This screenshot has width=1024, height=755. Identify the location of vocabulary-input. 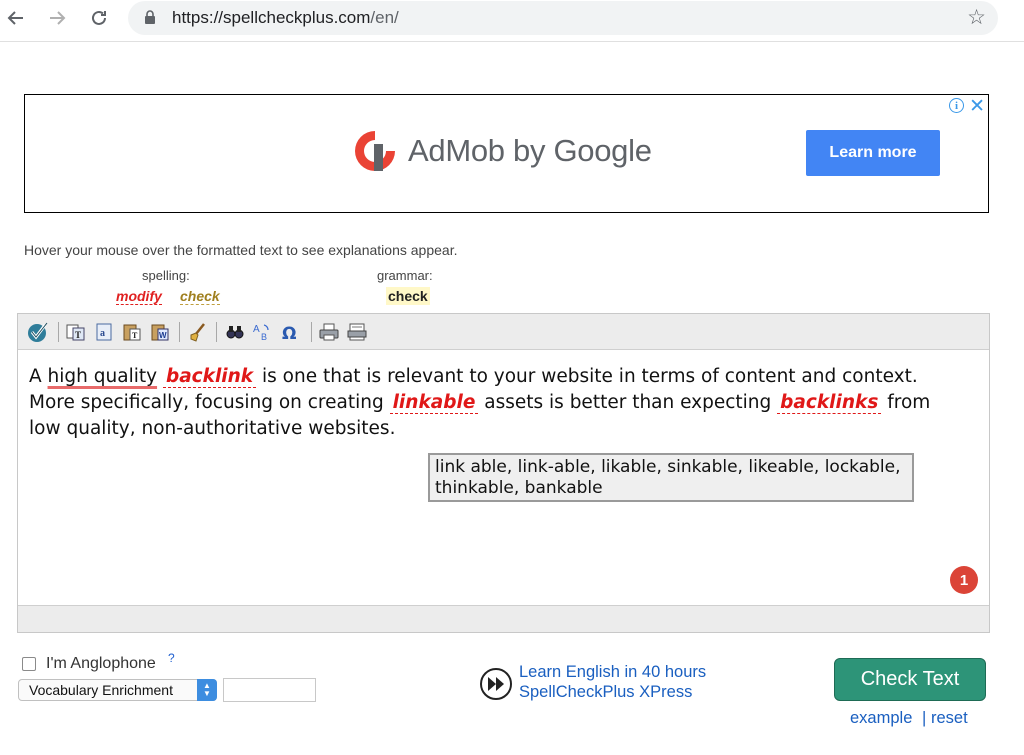
(269, 690).